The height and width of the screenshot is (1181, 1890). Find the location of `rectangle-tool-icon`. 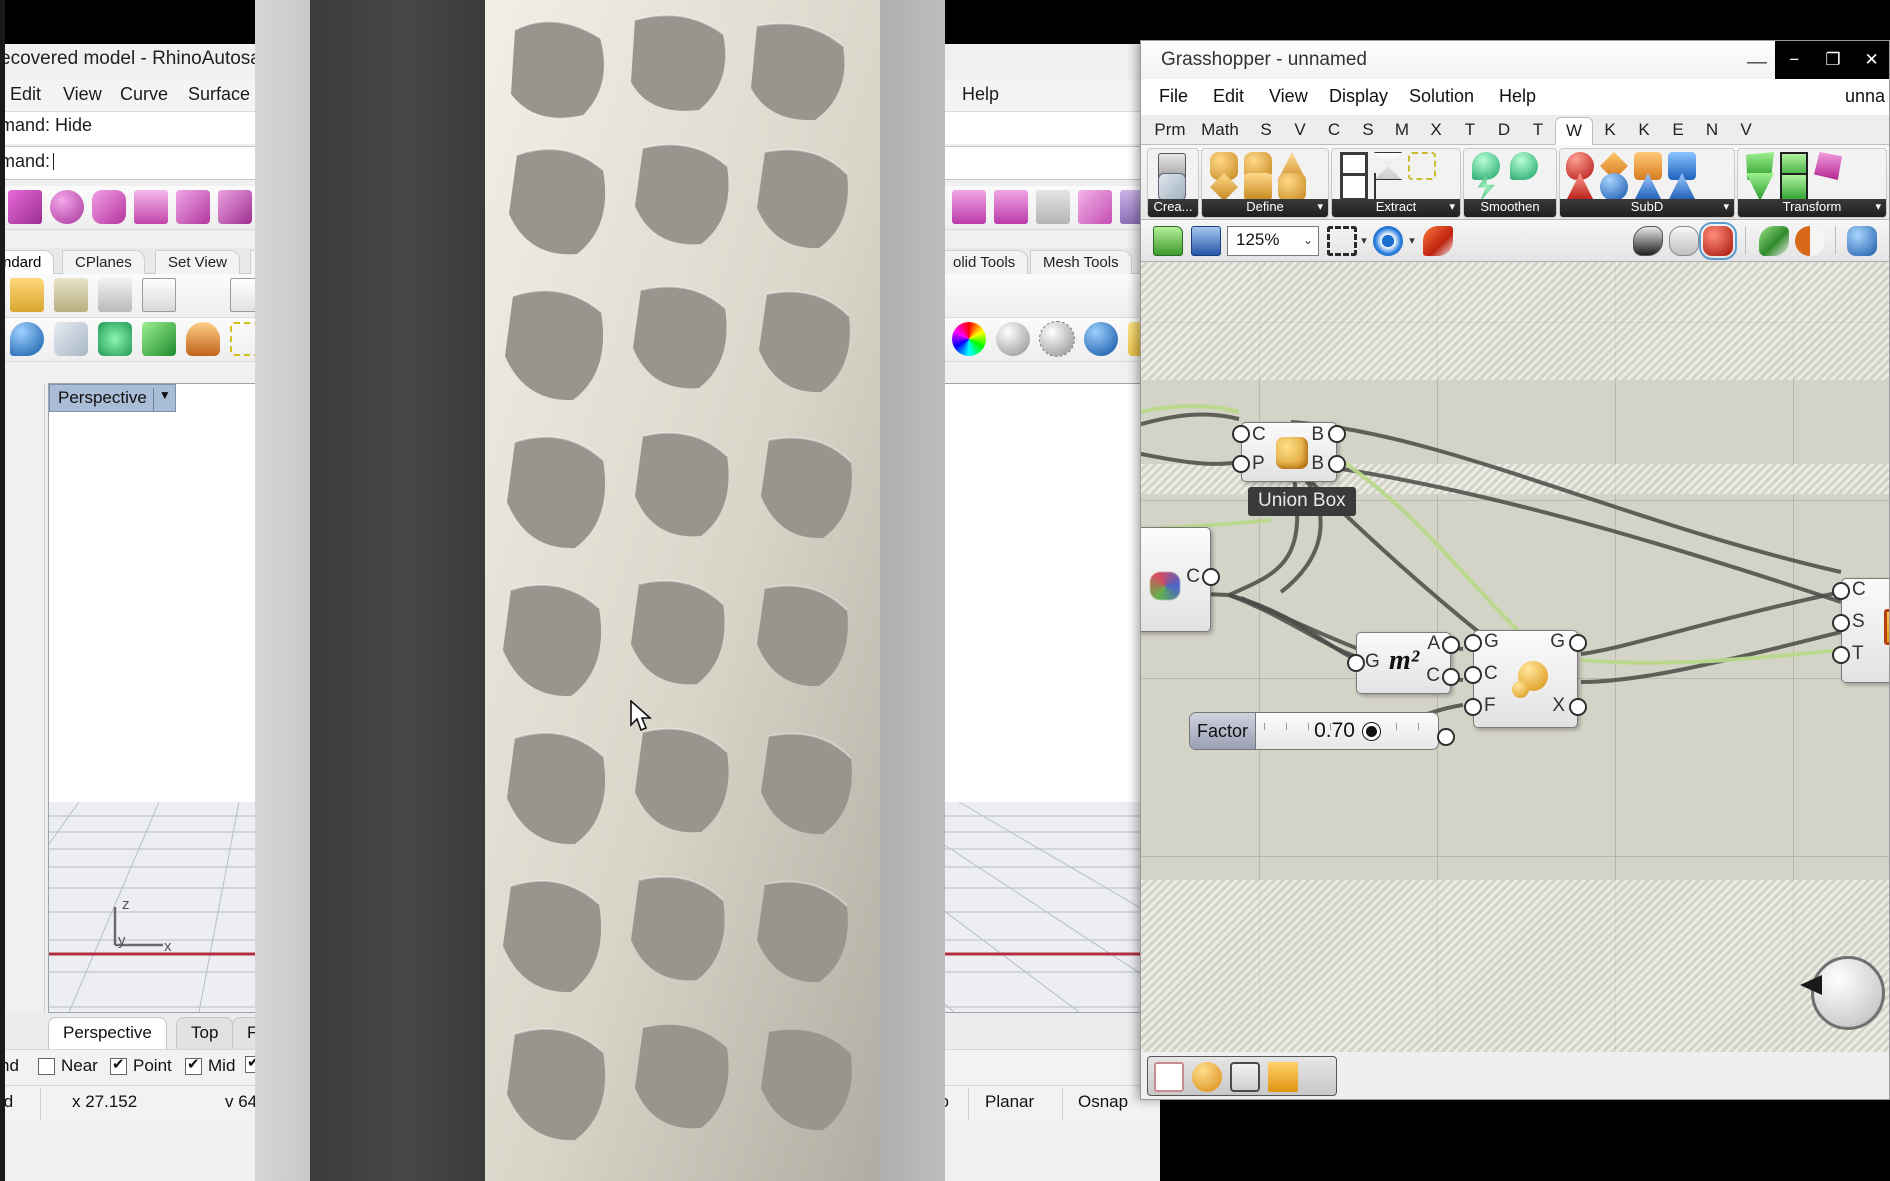

rectangle-tool-icon is located at coordinates (22, 575).